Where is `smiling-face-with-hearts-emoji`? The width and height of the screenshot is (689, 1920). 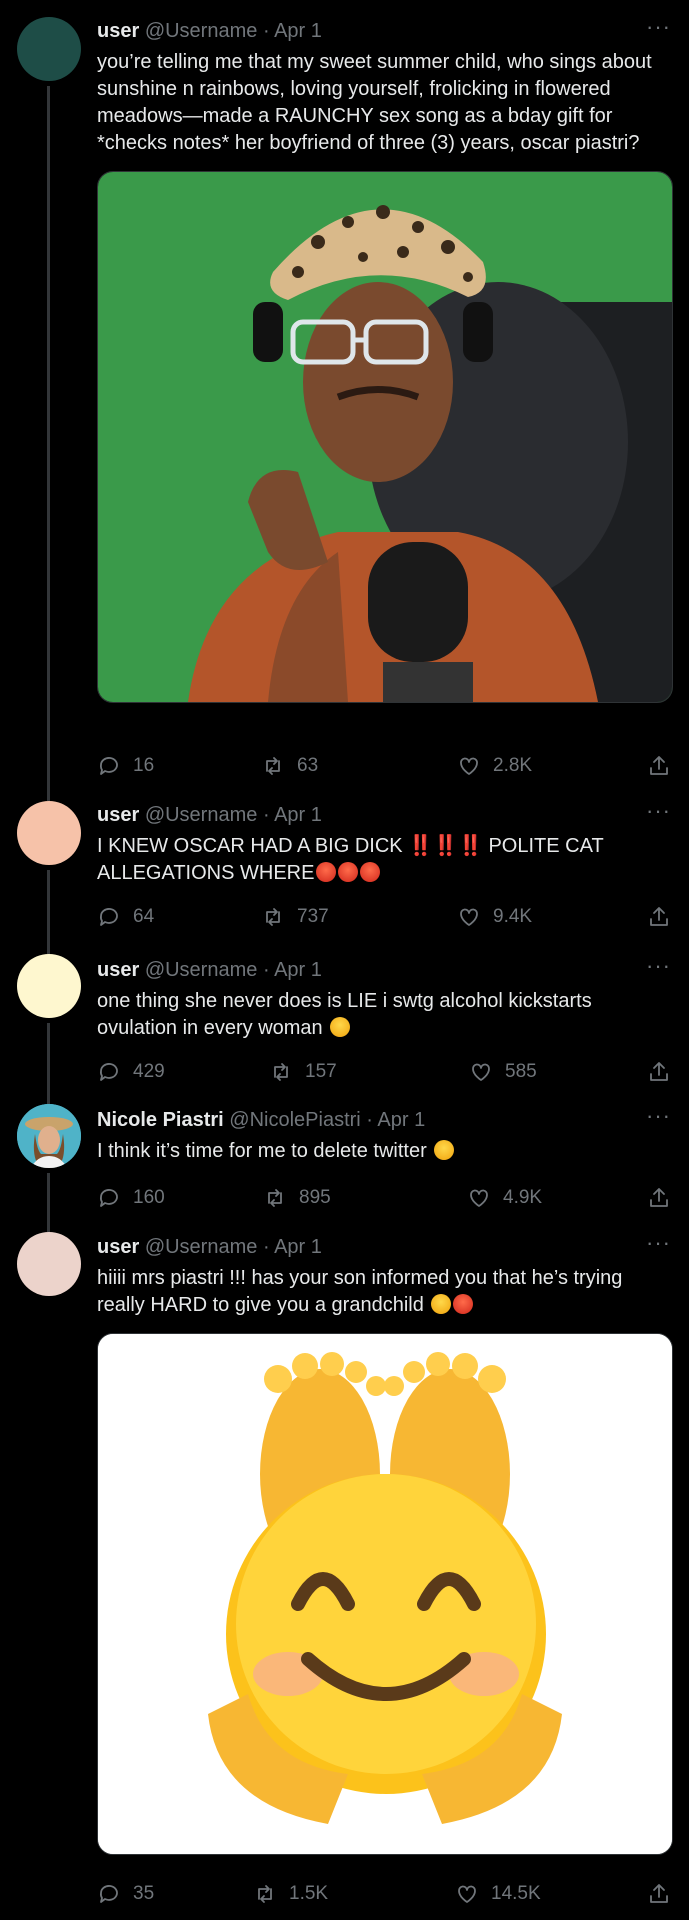 smiling-face-with-hearts-emoji is located at coordinates (463, 1304).